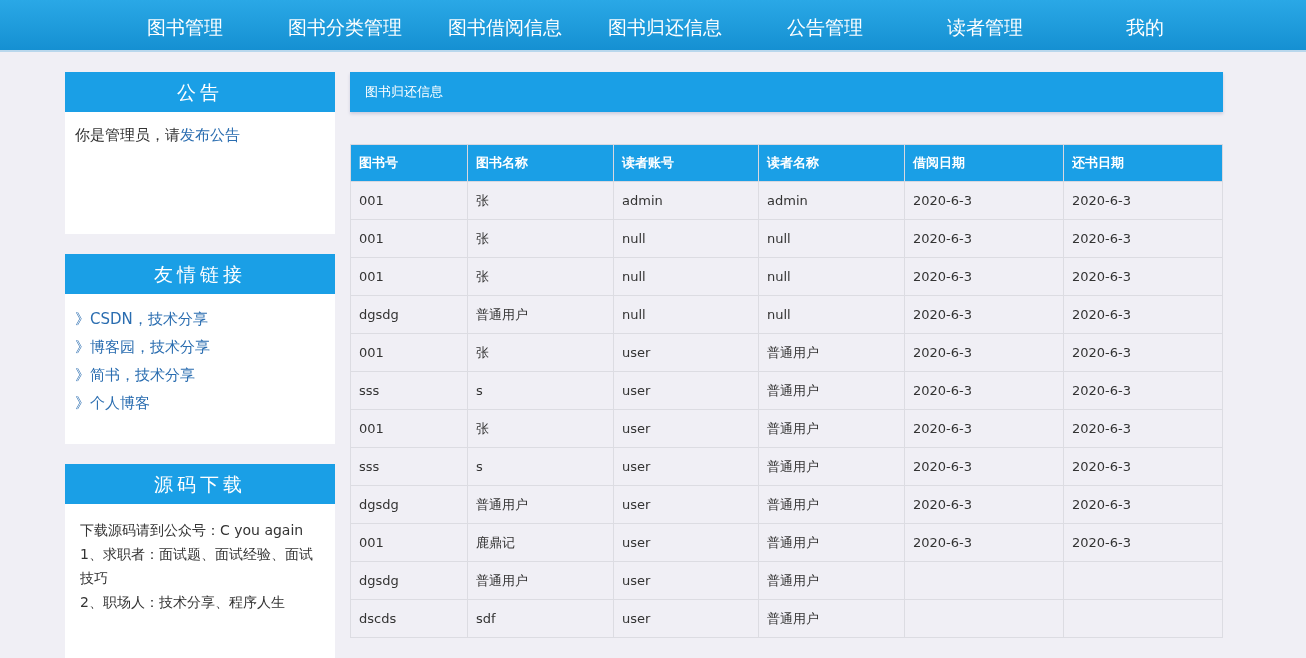 The width and height of the screenshot is (1306, 658). What do you see at coordinates (183, 602) in the screenshot?
I see `download-text: 2、职场人：技术分享、程序人生` at bounding box center [183, 602].